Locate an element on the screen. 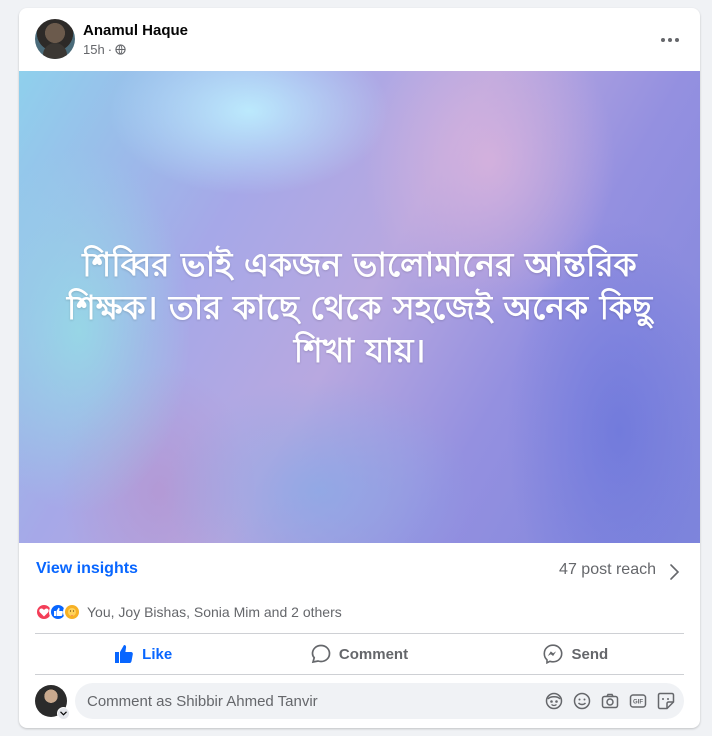  camera-icon is located at coordinates (610, 701).